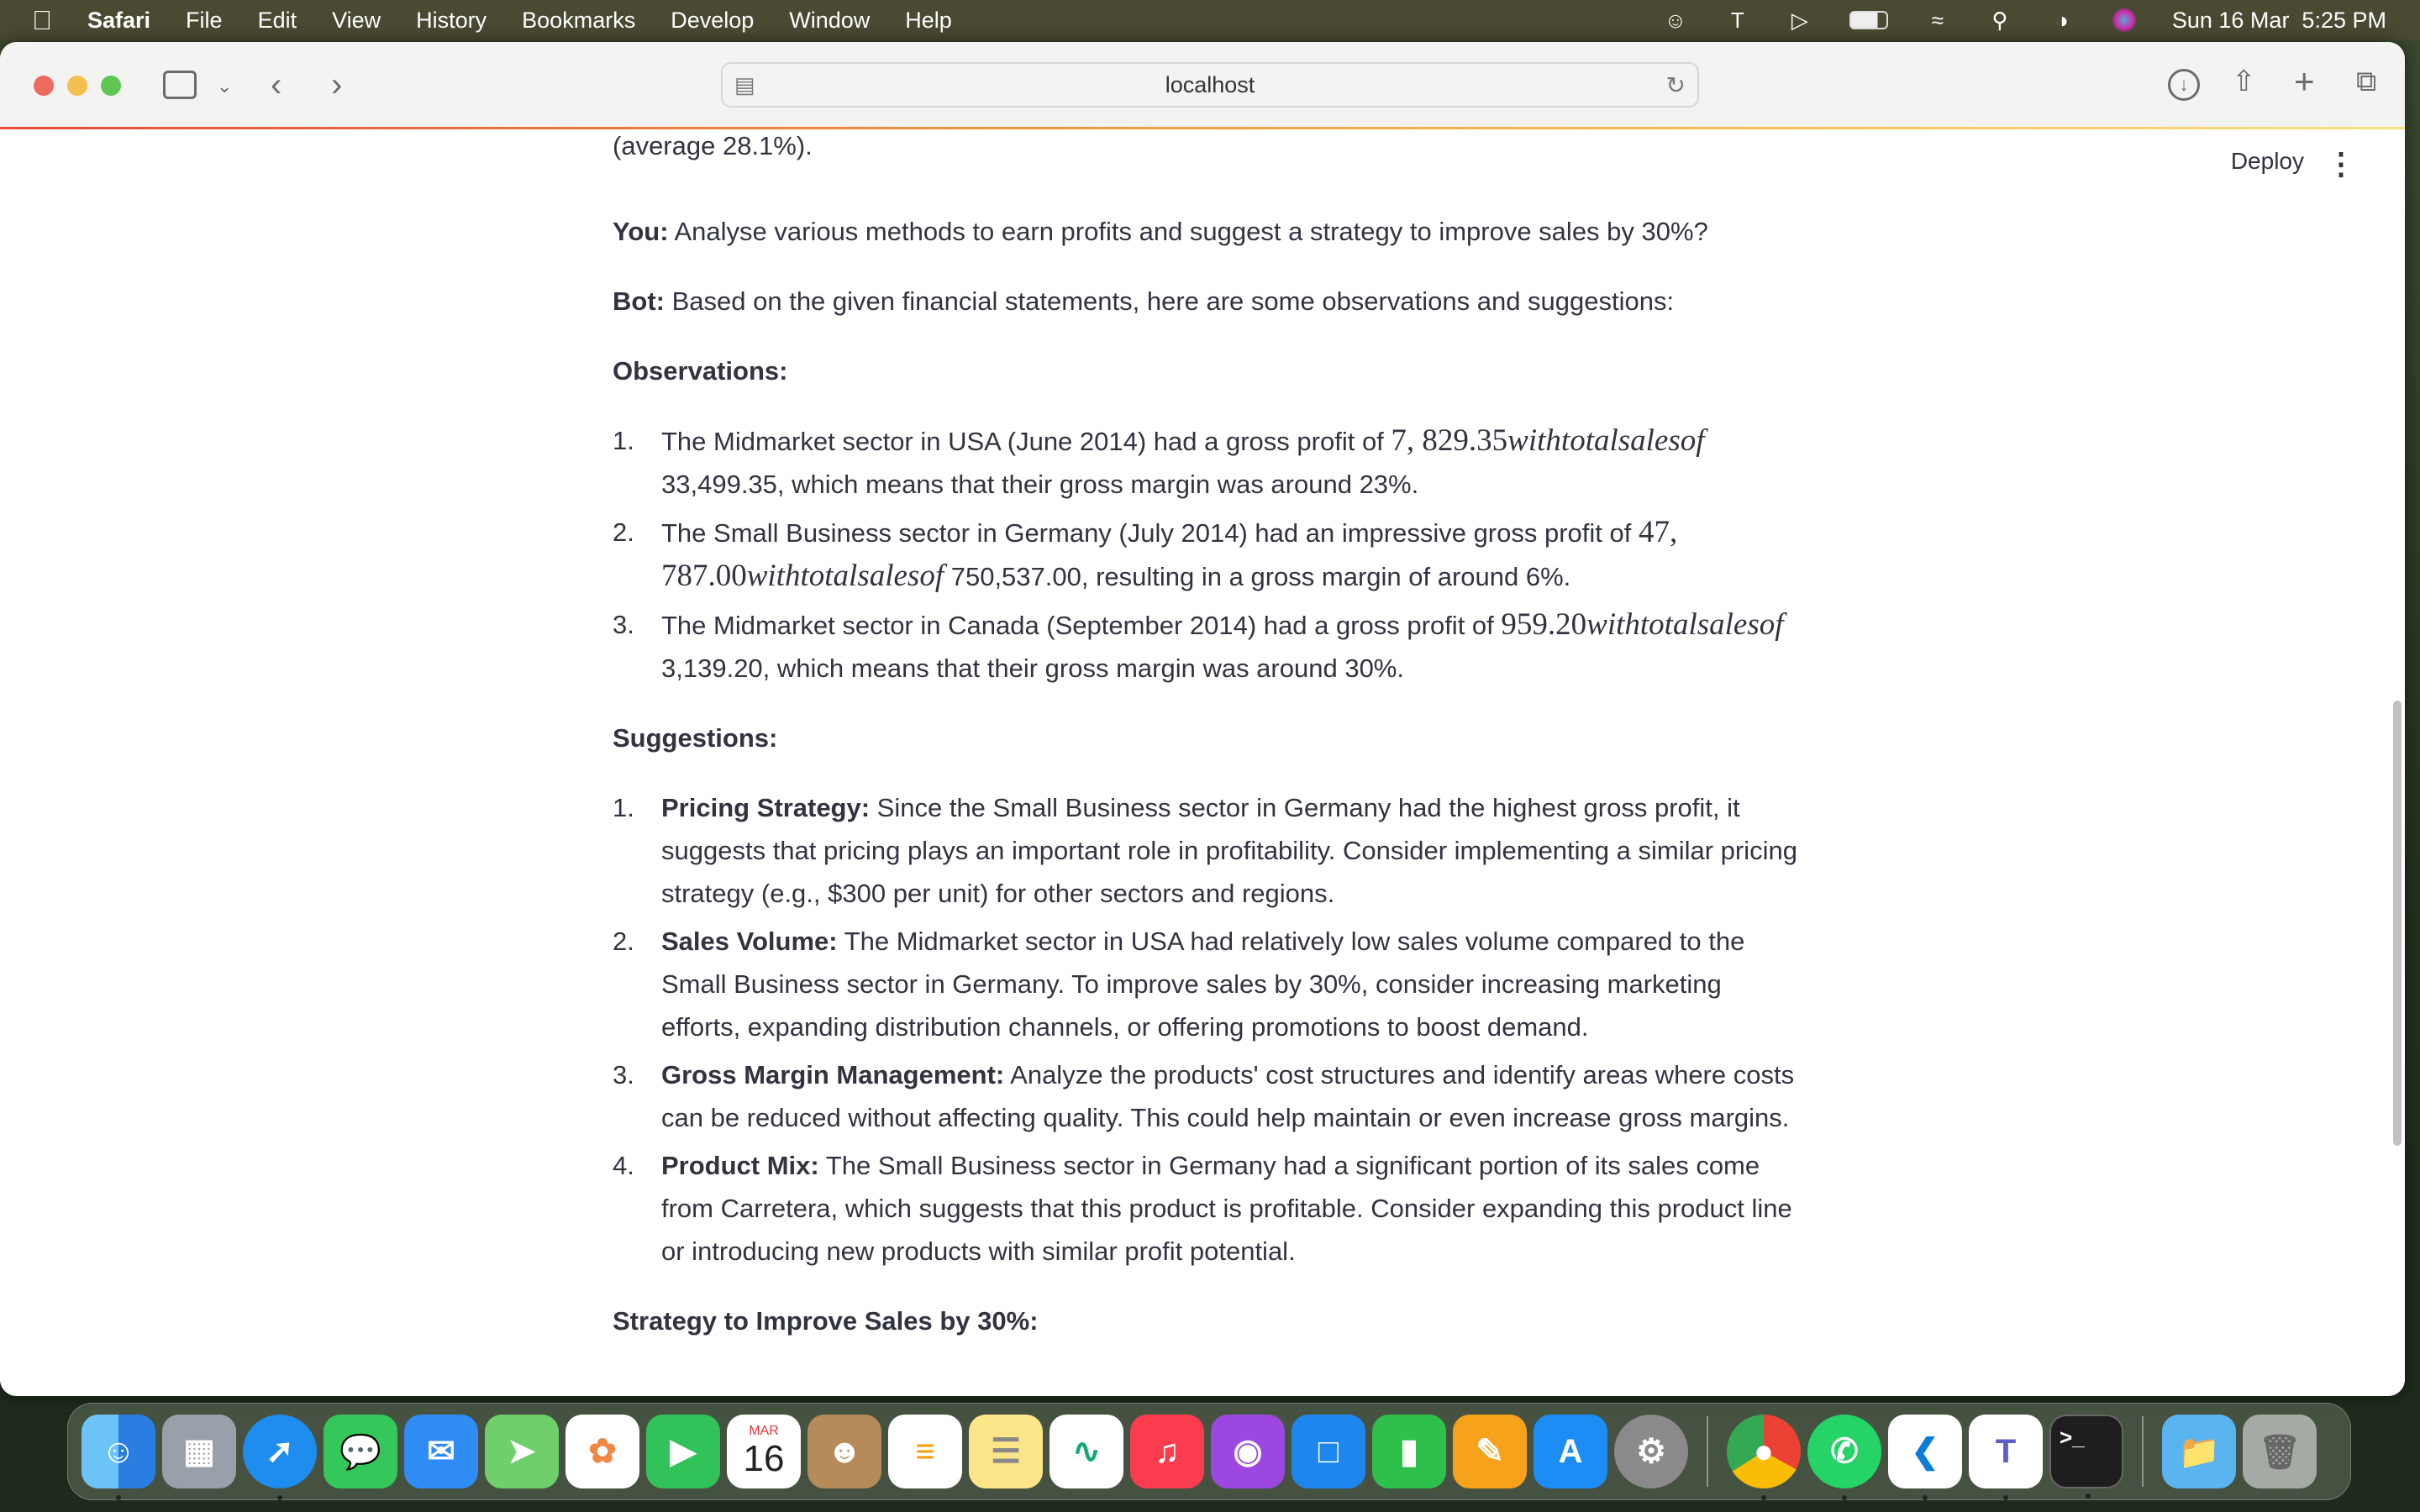 The height and width of the screenshot is (1512, 2420). Describe the element at coordinates (2268, 161) in the screenshot. I see `deploy-button: Deploy` at that location.